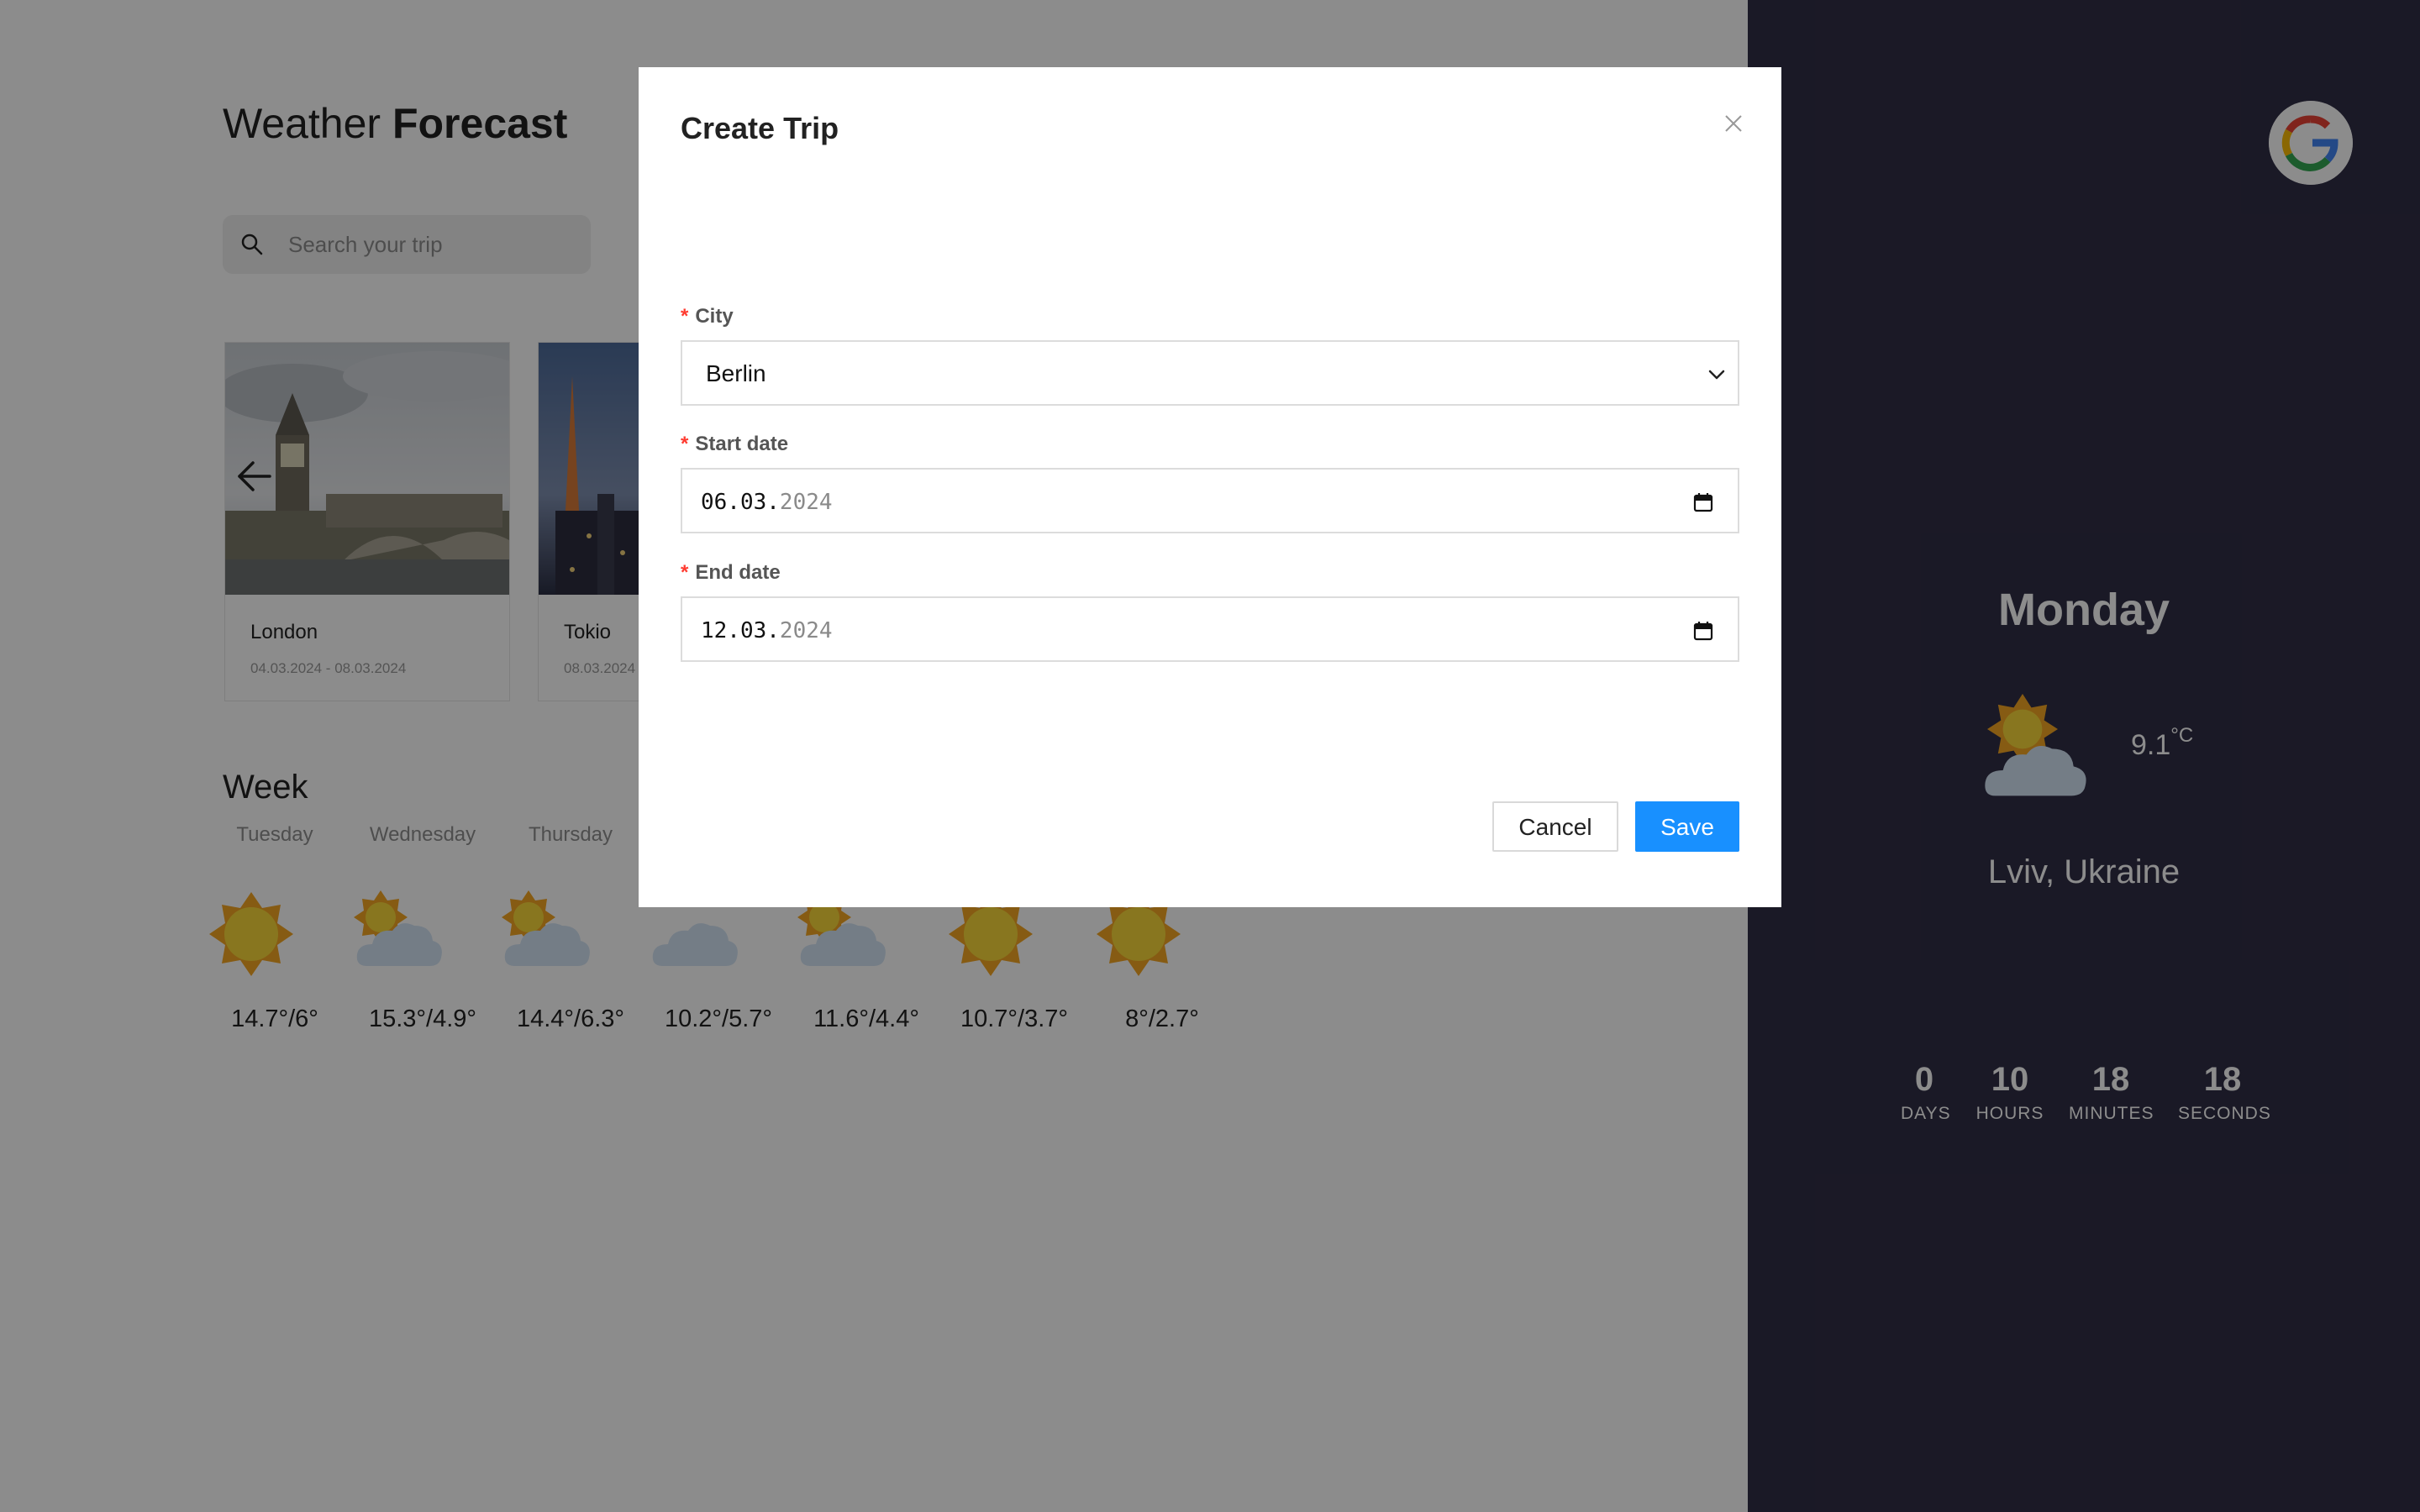 The image size is (2420, 1512). I want to click on end-date-label-text: End date, so click(738, 572).